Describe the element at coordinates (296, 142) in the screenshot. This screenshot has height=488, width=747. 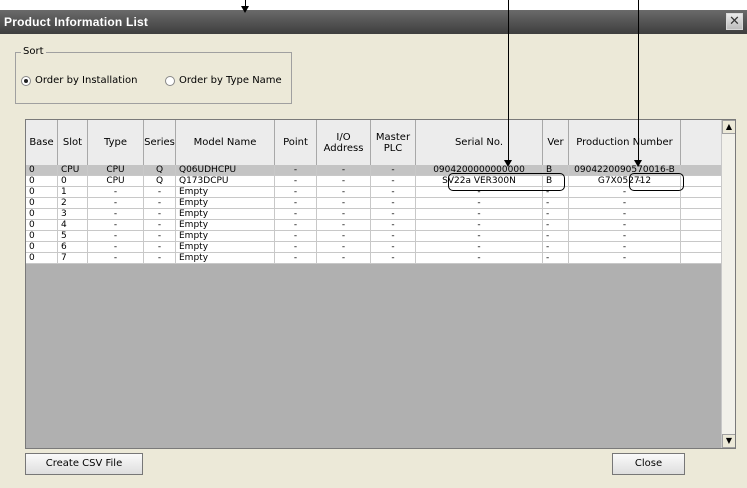
I see `column-header: Point` at that location.